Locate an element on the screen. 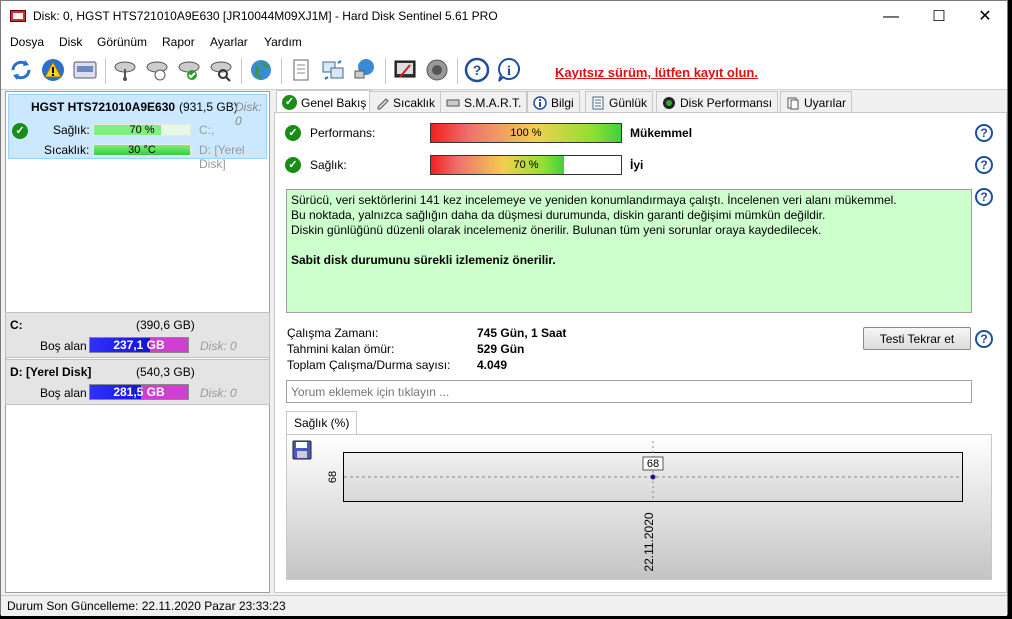 The width and height of the screenshot is (1012, 619). menu-disk: Disk is located at coordinates (70, 42).